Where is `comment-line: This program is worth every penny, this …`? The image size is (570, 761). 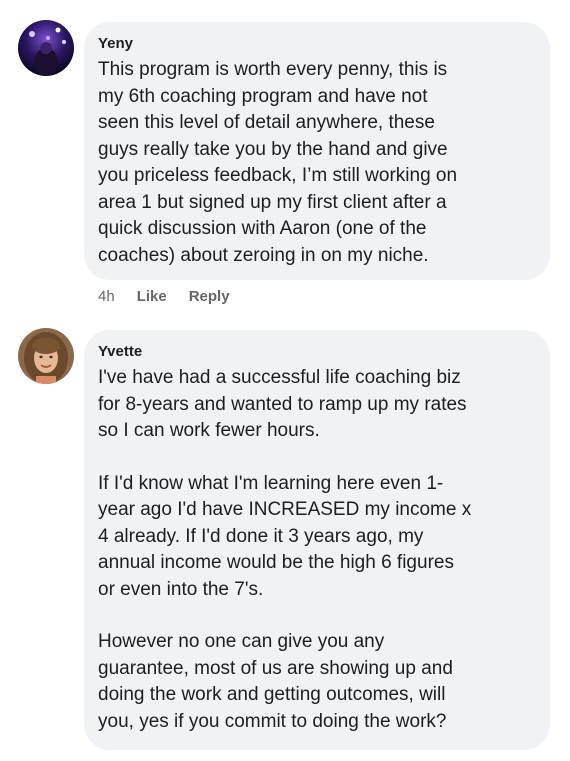
comment-line: This program is worth every penny, this … is located at coordinates (273, 69).